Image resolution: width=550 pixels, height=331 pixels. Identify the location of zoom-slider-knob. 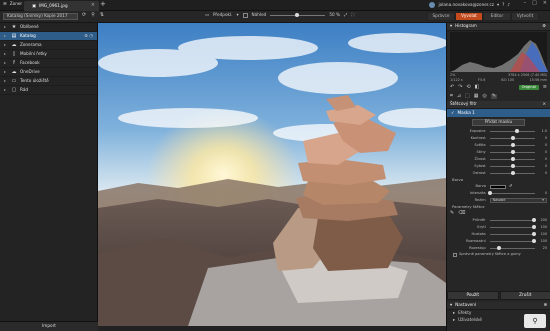
(297, 15).